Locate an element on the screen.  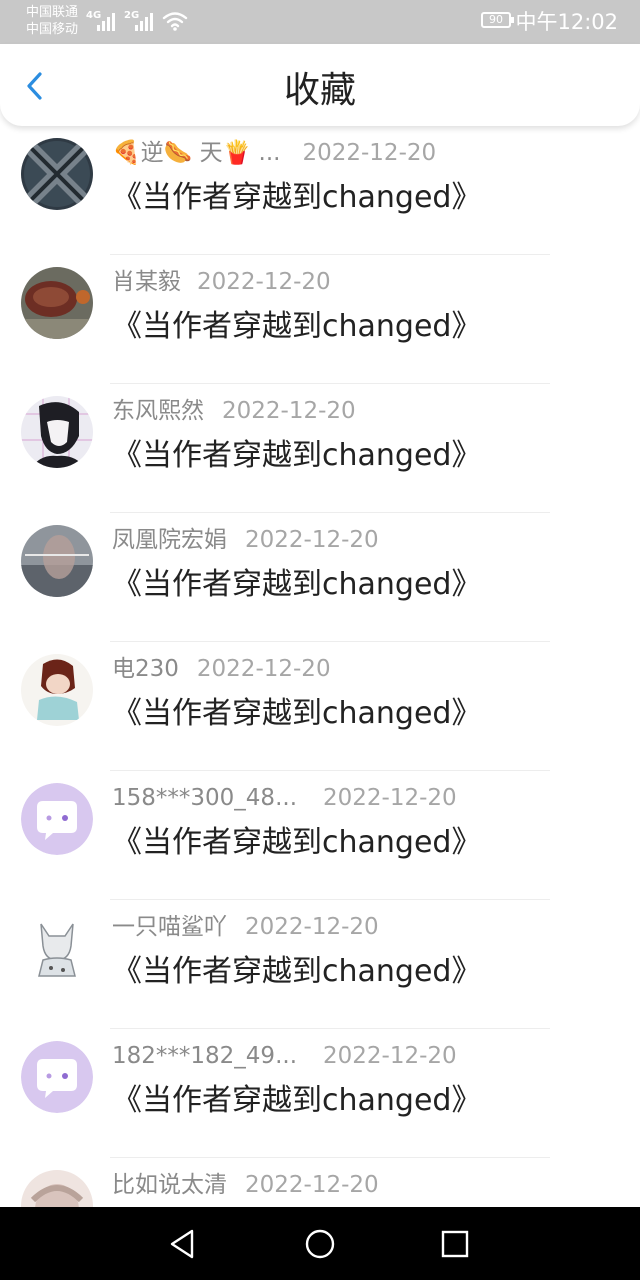
item-meta: 比如说太清 2022-12-20 is located at coordinates (245, 1185).